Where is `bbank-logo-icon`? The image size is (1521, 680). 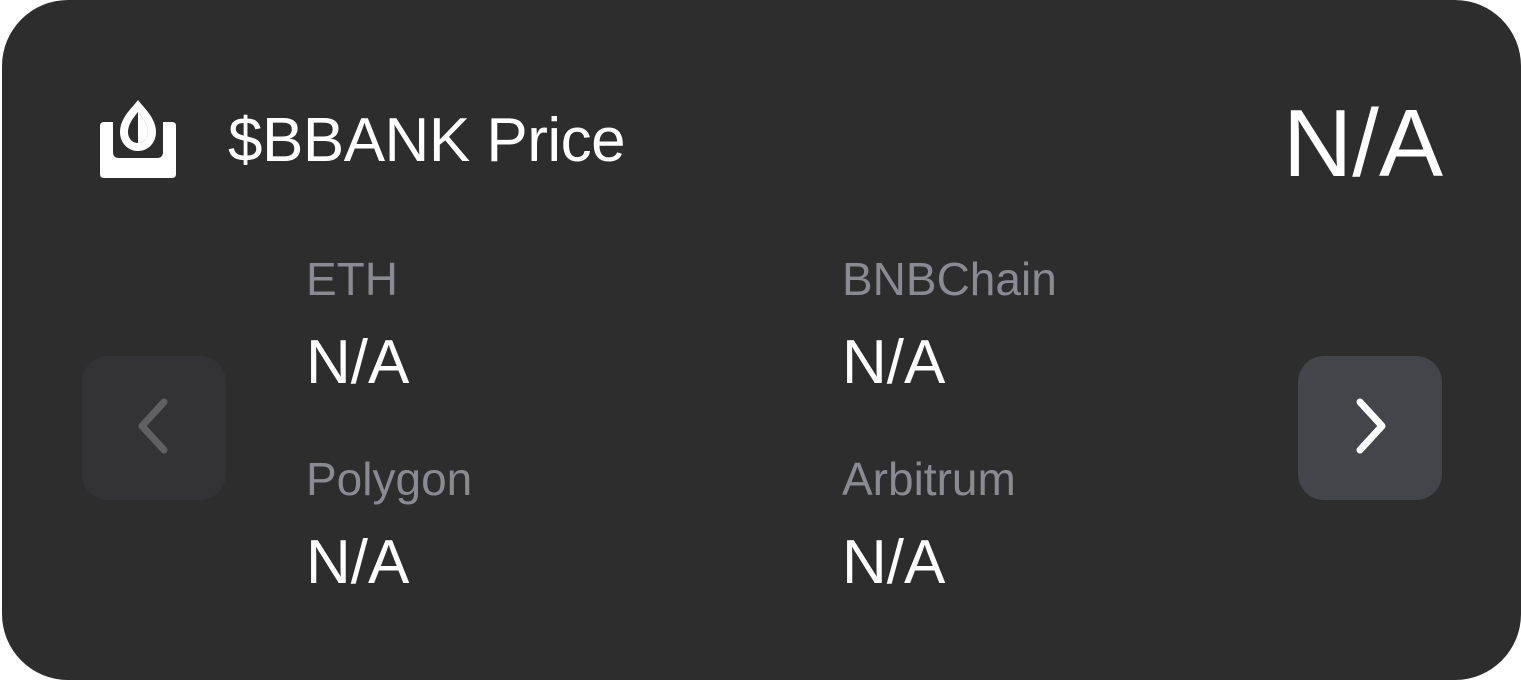
bbank-logo-icon is located at coordinates (138, 139).